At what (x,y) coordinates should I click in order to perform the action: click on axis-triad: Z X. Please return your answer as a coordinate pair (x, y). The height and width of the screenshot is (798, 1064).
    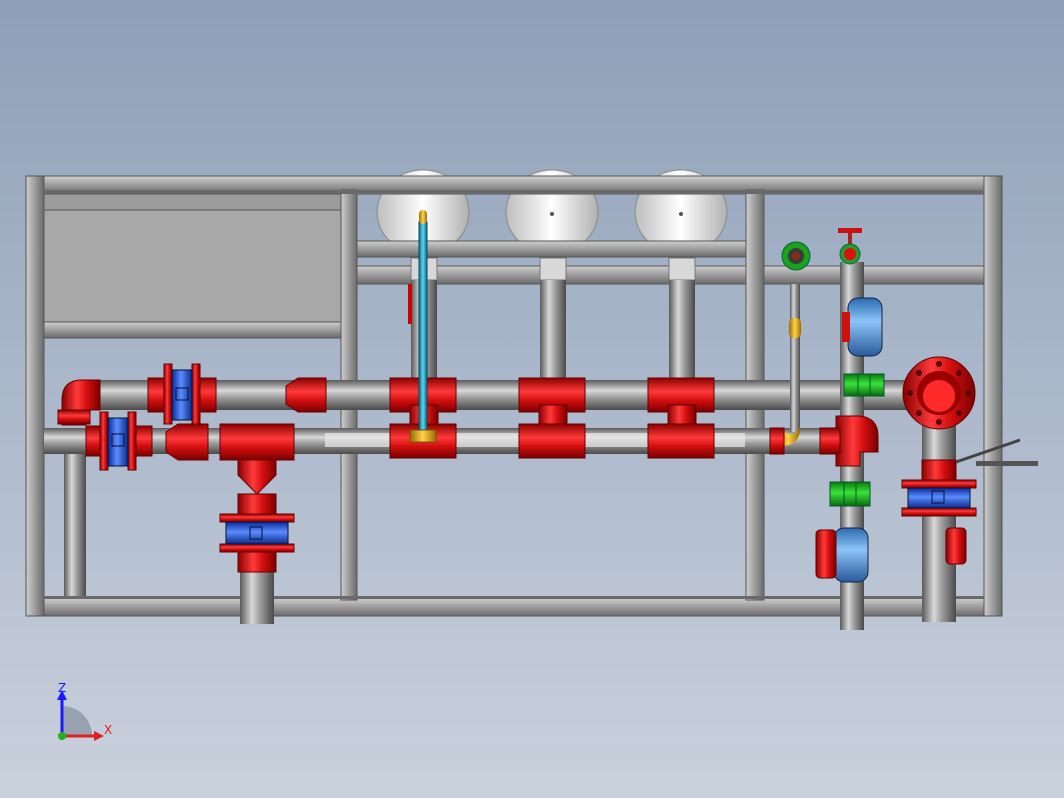
    Looking at the image, I should click on (84, 711).